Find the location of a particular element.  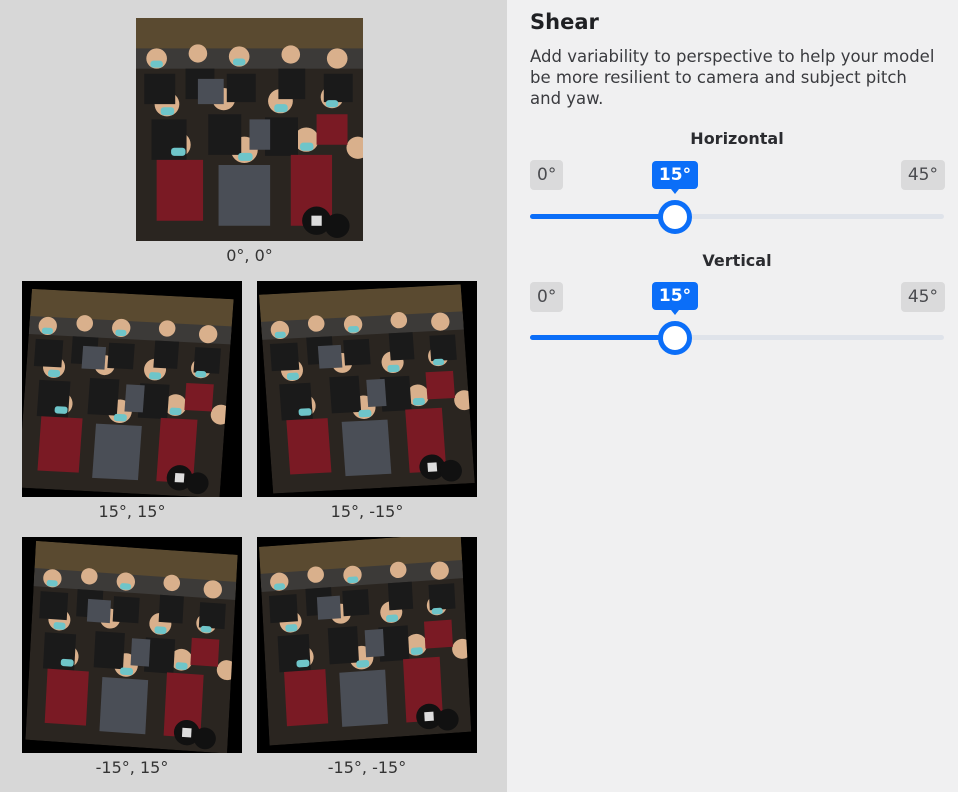

horizontal-slider-track is located at coordinates (737, 217).